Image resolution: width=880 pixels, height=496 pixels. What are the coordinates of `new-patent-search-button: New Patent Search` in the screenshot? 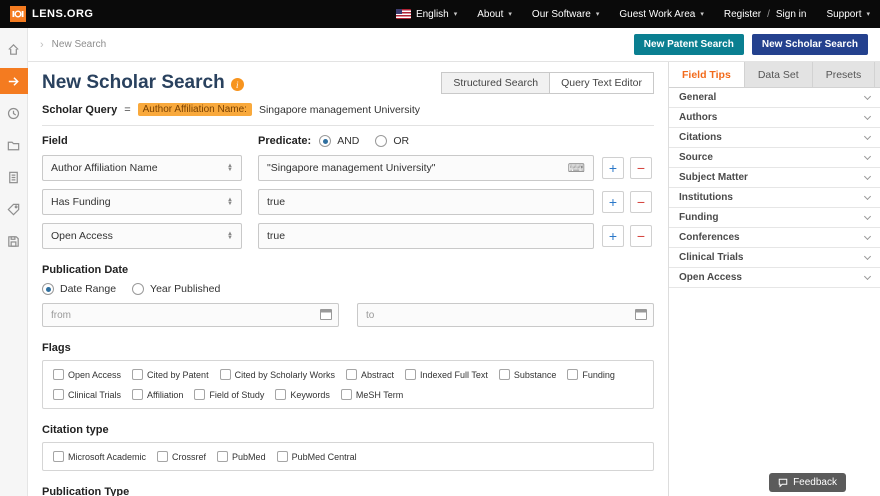 It's located at (688, 44).